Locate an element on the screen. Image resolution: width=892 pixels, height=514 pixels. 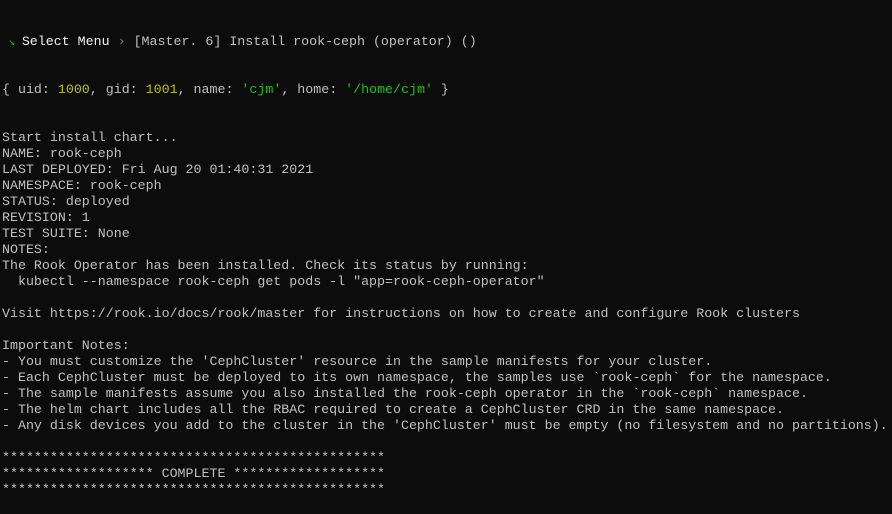
home-value: '/home/cjm' is located at coordinates (389, 89).